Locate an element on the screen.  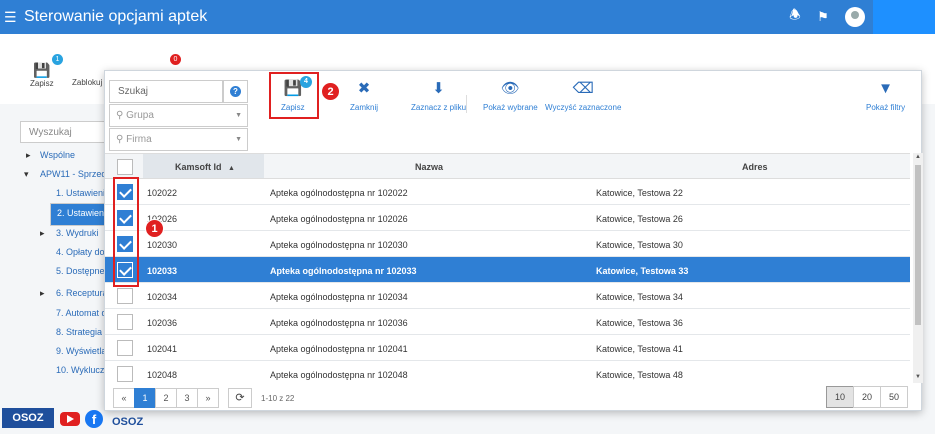
show-filters-button: ▼ Pokaż filtry is located at coordinates (885, 96).